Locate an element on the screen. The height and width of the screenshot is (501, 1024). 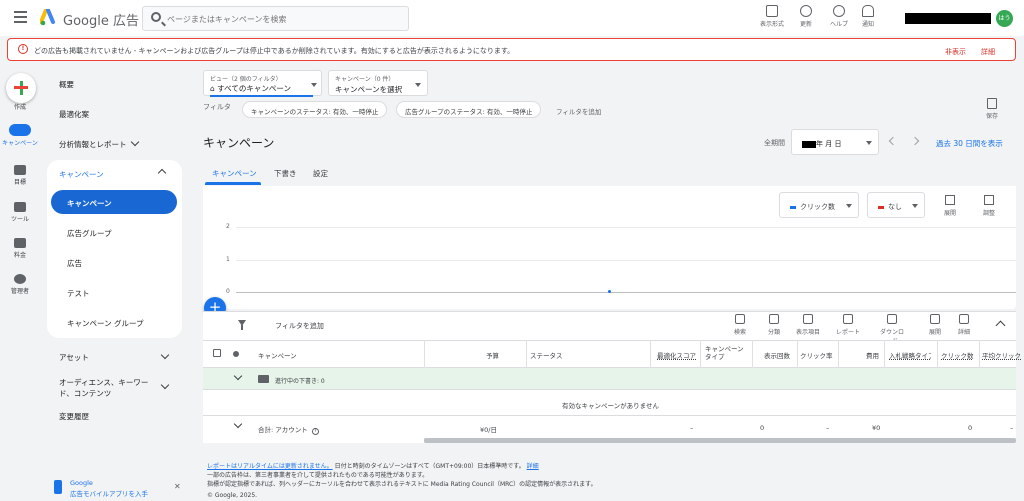
y-tick-label: 1 is located at coordinates (228, 259).